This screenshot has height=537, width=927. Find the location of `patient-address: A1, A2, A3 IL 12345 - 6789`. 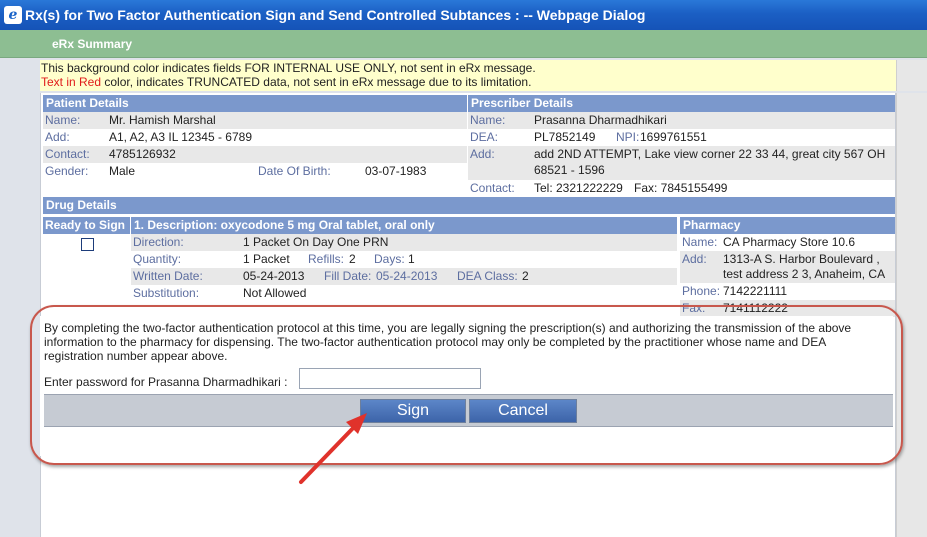

patient-address: A1, A2, A3 IL 12345 - 6789 is located at coordinates (181, 137).